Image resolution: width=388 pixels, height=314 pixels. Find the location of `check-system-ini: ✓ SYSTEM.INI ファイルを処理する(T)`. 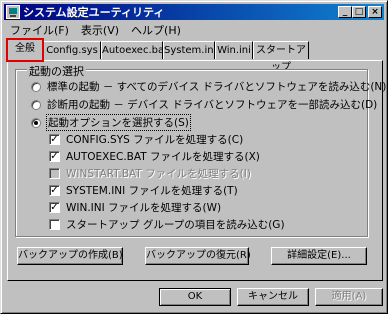

check-system-ini: ✓ SYSTEM.INI ファイルを処理する(T) is located at coordinates (143, 190).